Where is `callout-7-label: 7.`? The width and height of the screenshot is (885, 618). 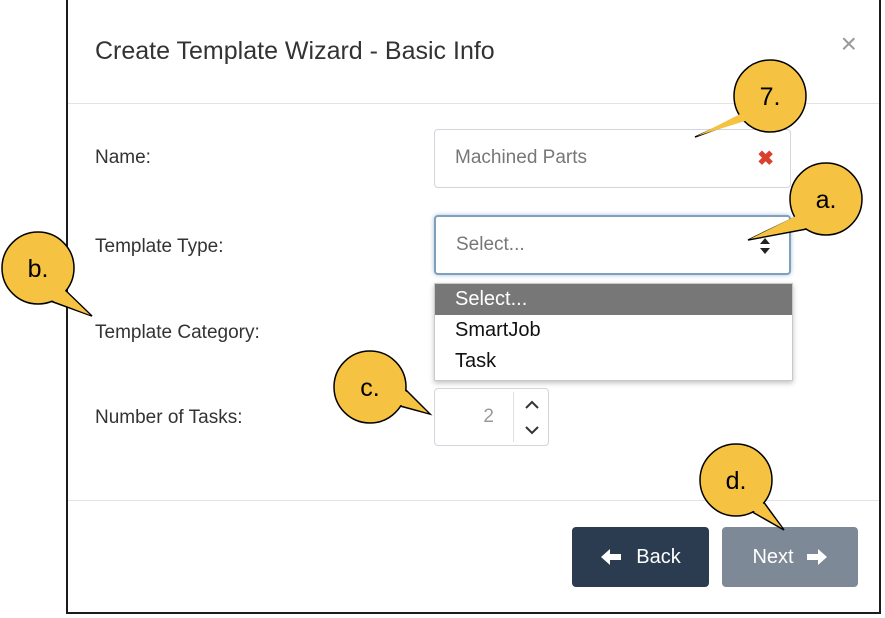
callout-7-label: 7. is located at coordinates (770, 97).